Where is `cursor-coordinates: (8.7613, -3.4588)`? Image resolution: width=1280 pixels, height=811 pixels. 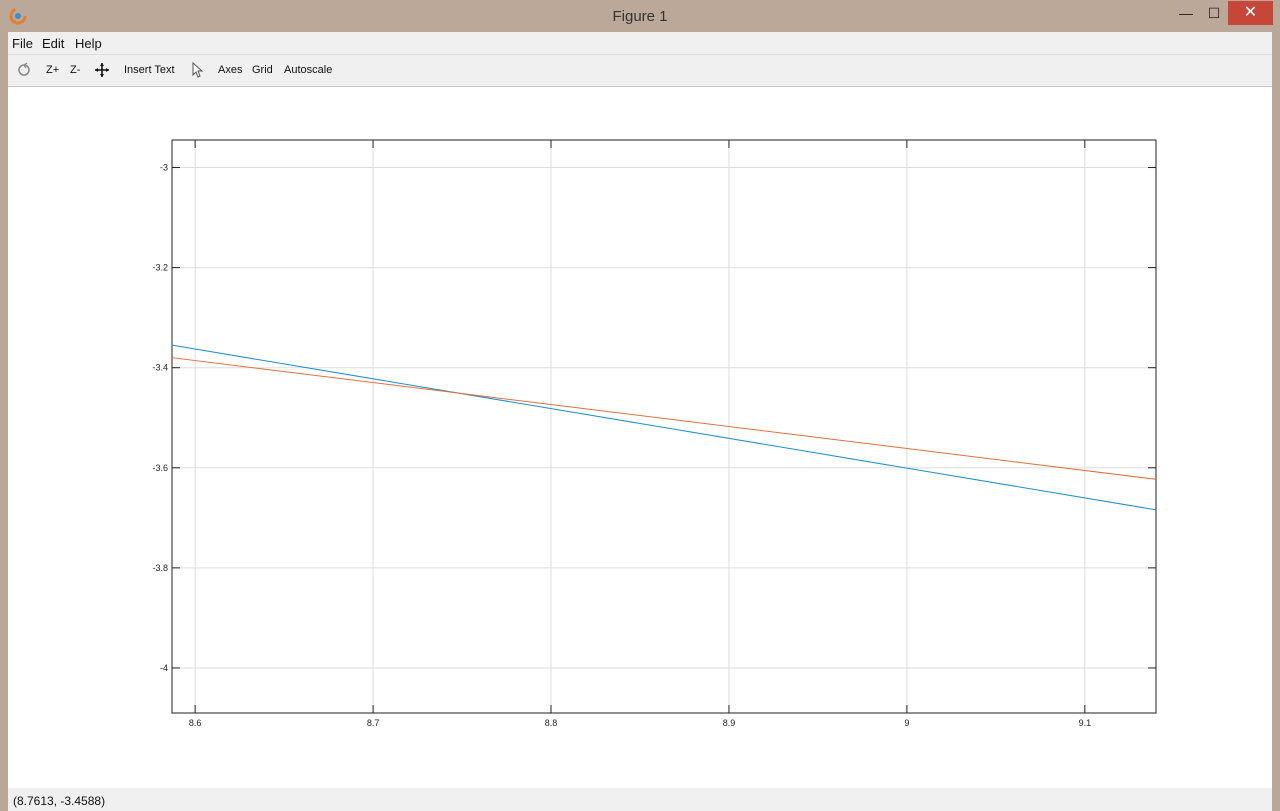 cursor-coordinates: (8.7613, -3.4588) is located at coordinates (59, 801).